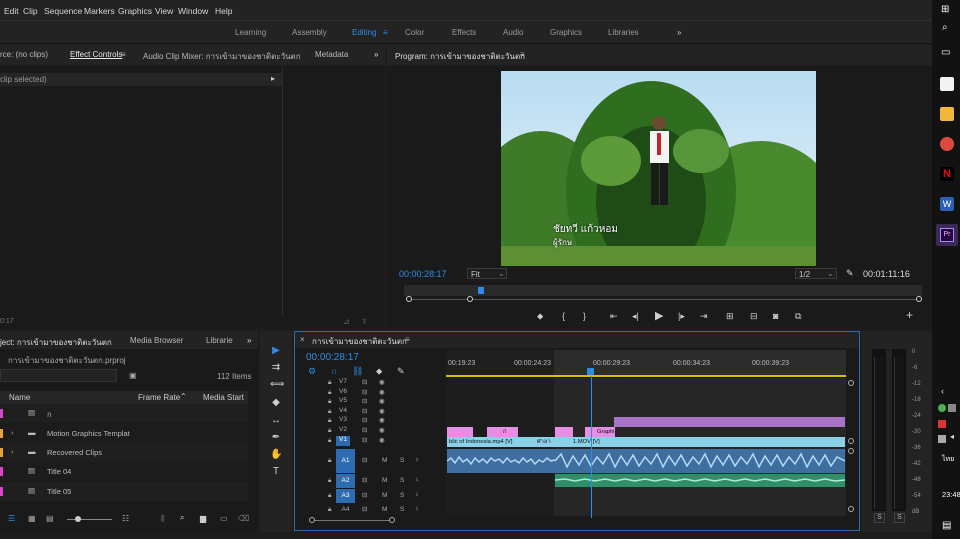 The height and width of the screenshot is (539, 960). I want to click on extract-icon: ⊟, so click(754, 316).